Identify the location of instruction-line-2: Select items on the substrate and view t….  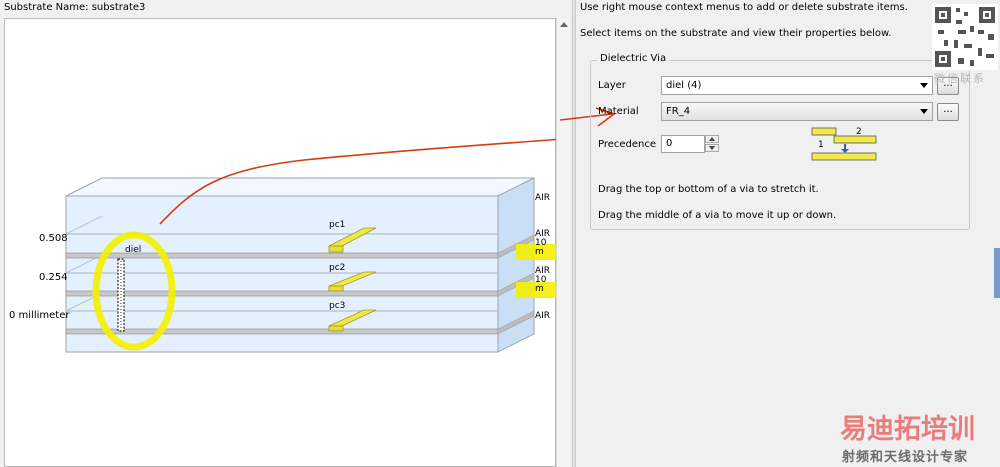
(736, 33).